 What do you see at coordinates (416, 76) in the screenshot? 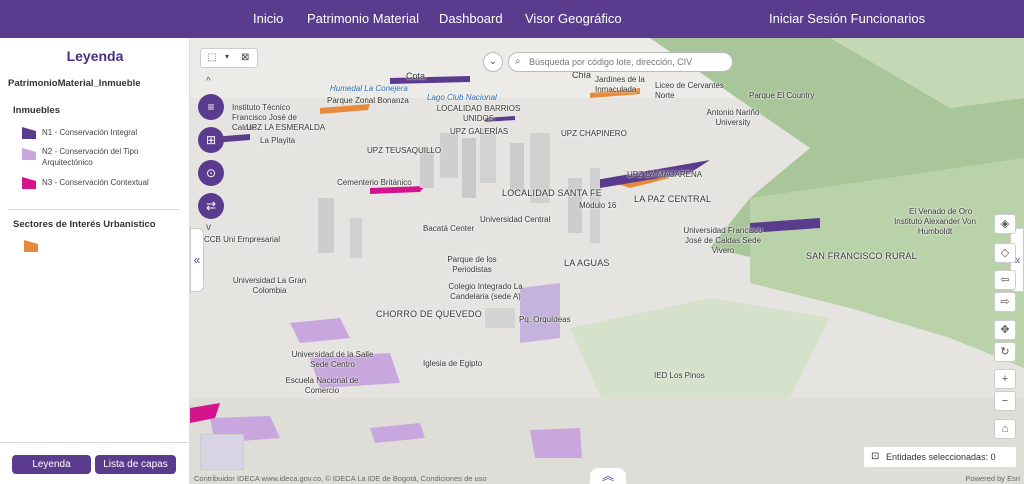
I see `map-label-cota: Cota` at bounding box center [416, 76].